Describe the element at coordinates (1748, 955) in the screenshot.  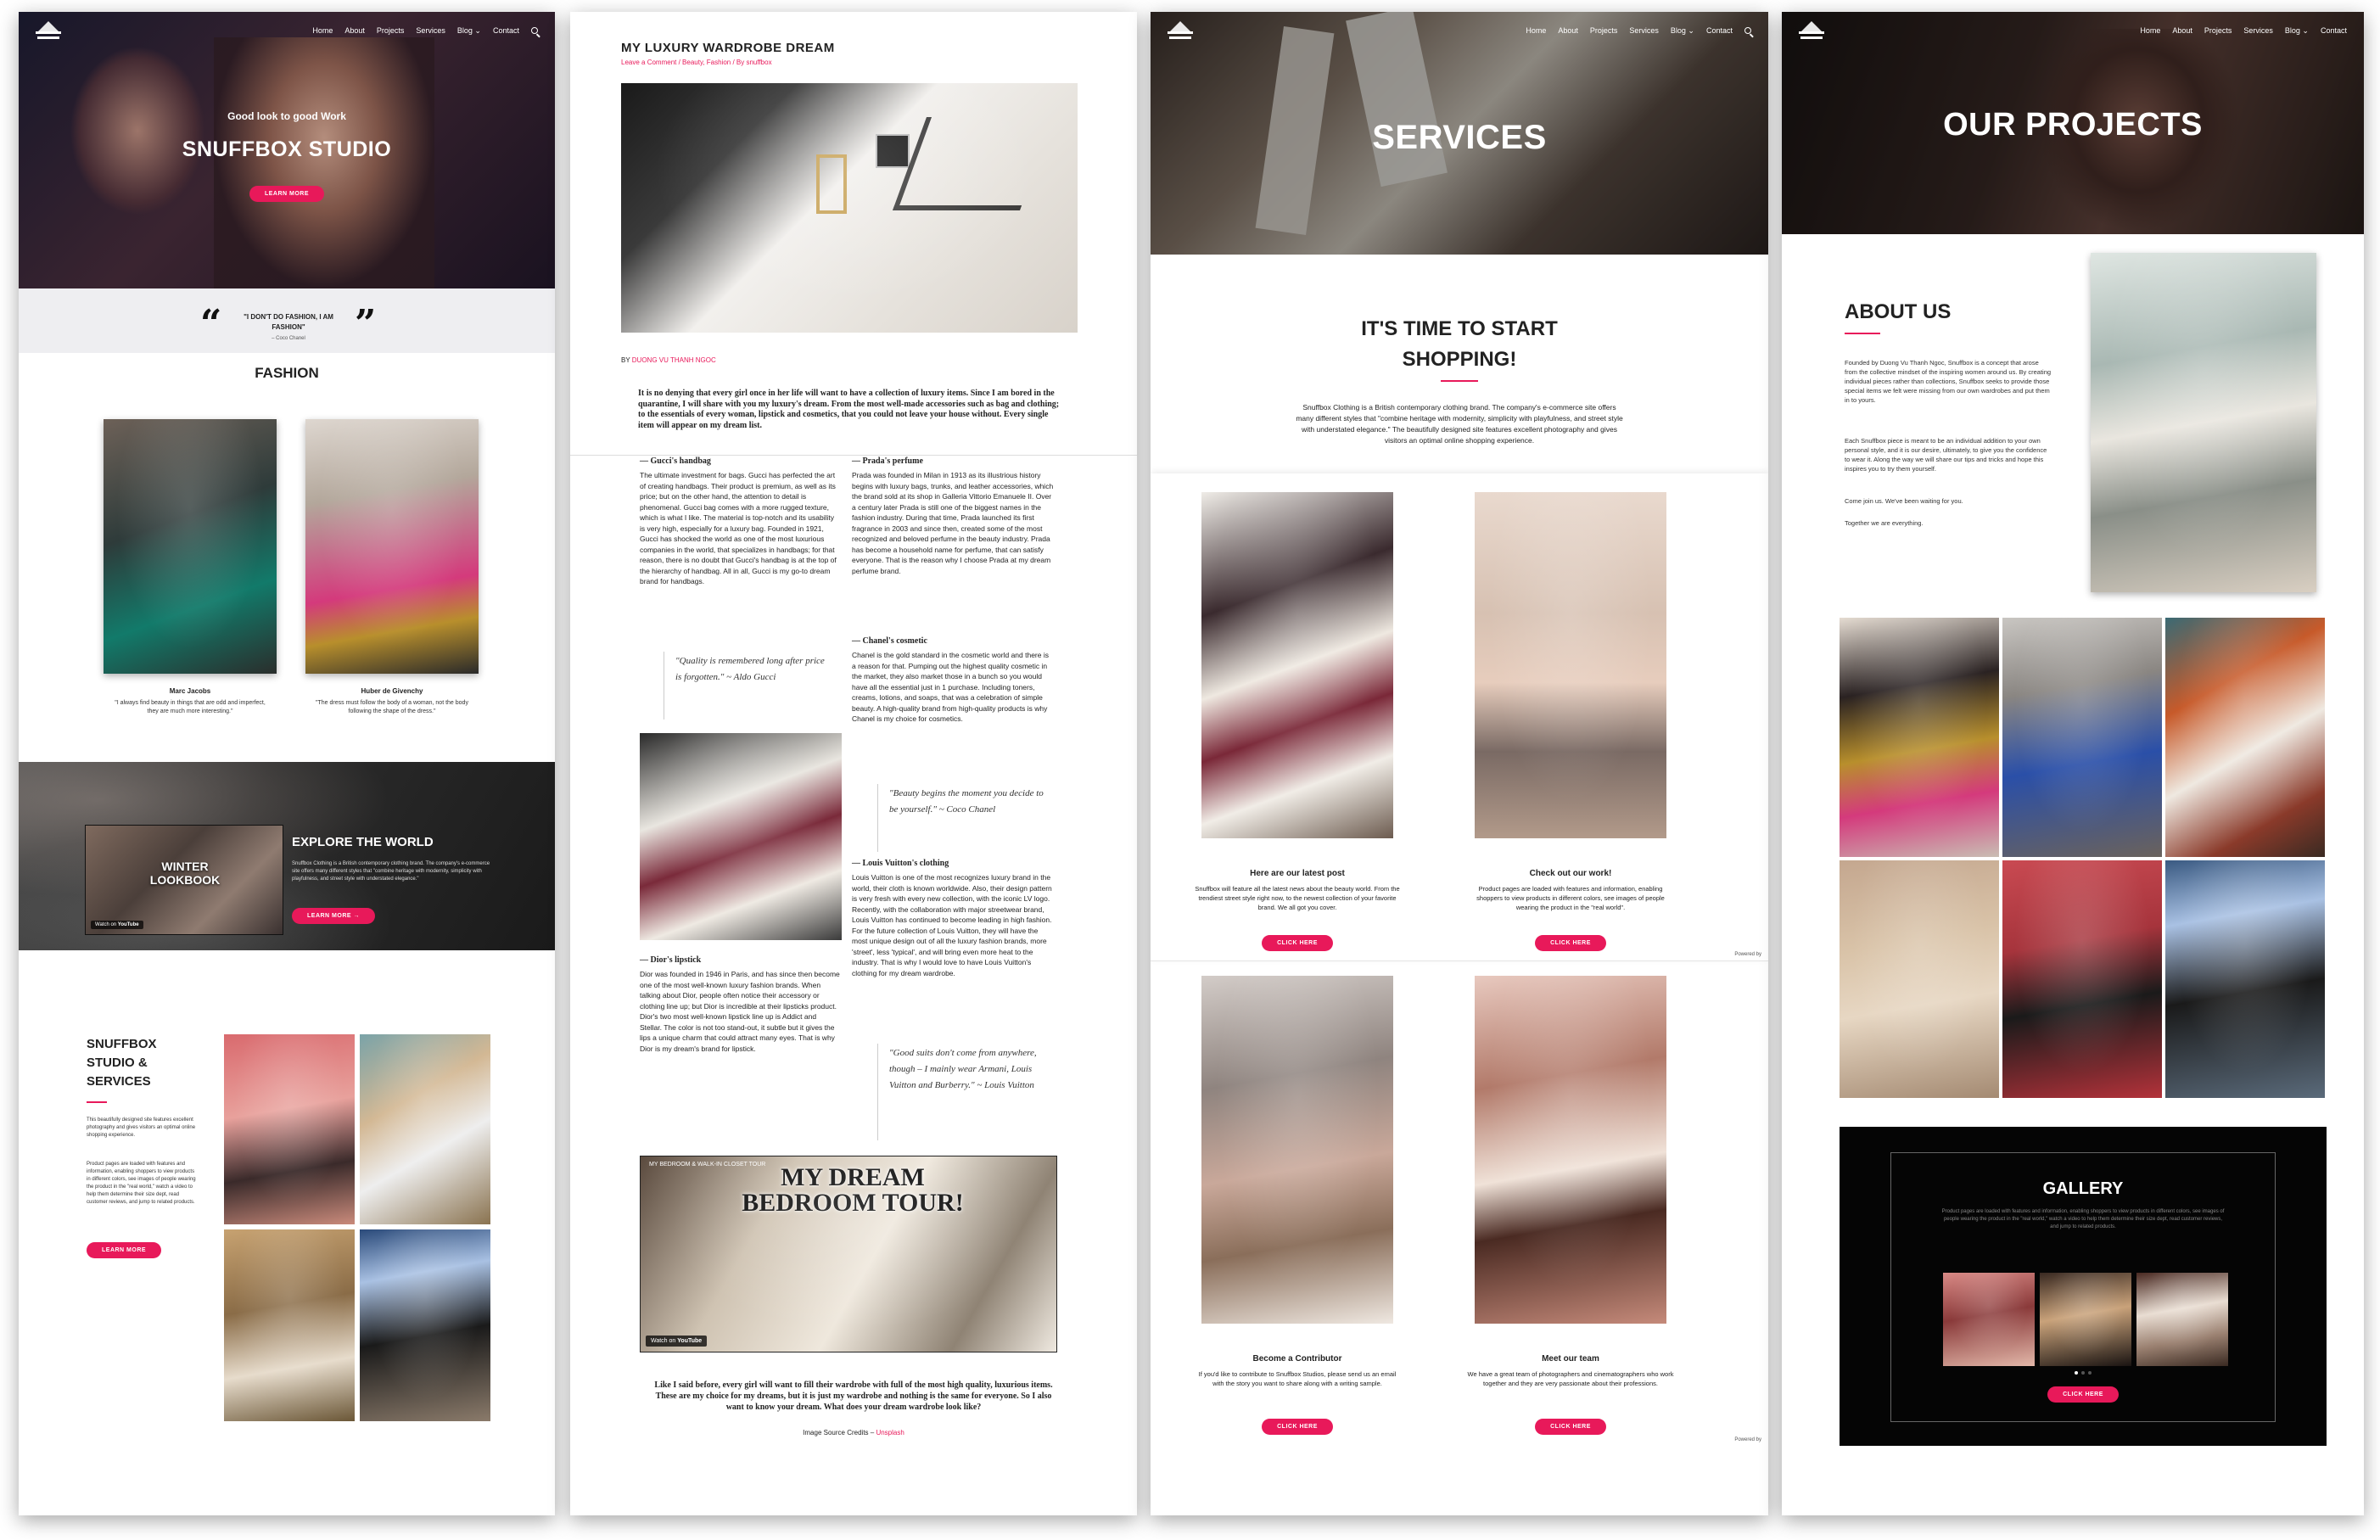
I see `powered-by: Powered by` at that location.